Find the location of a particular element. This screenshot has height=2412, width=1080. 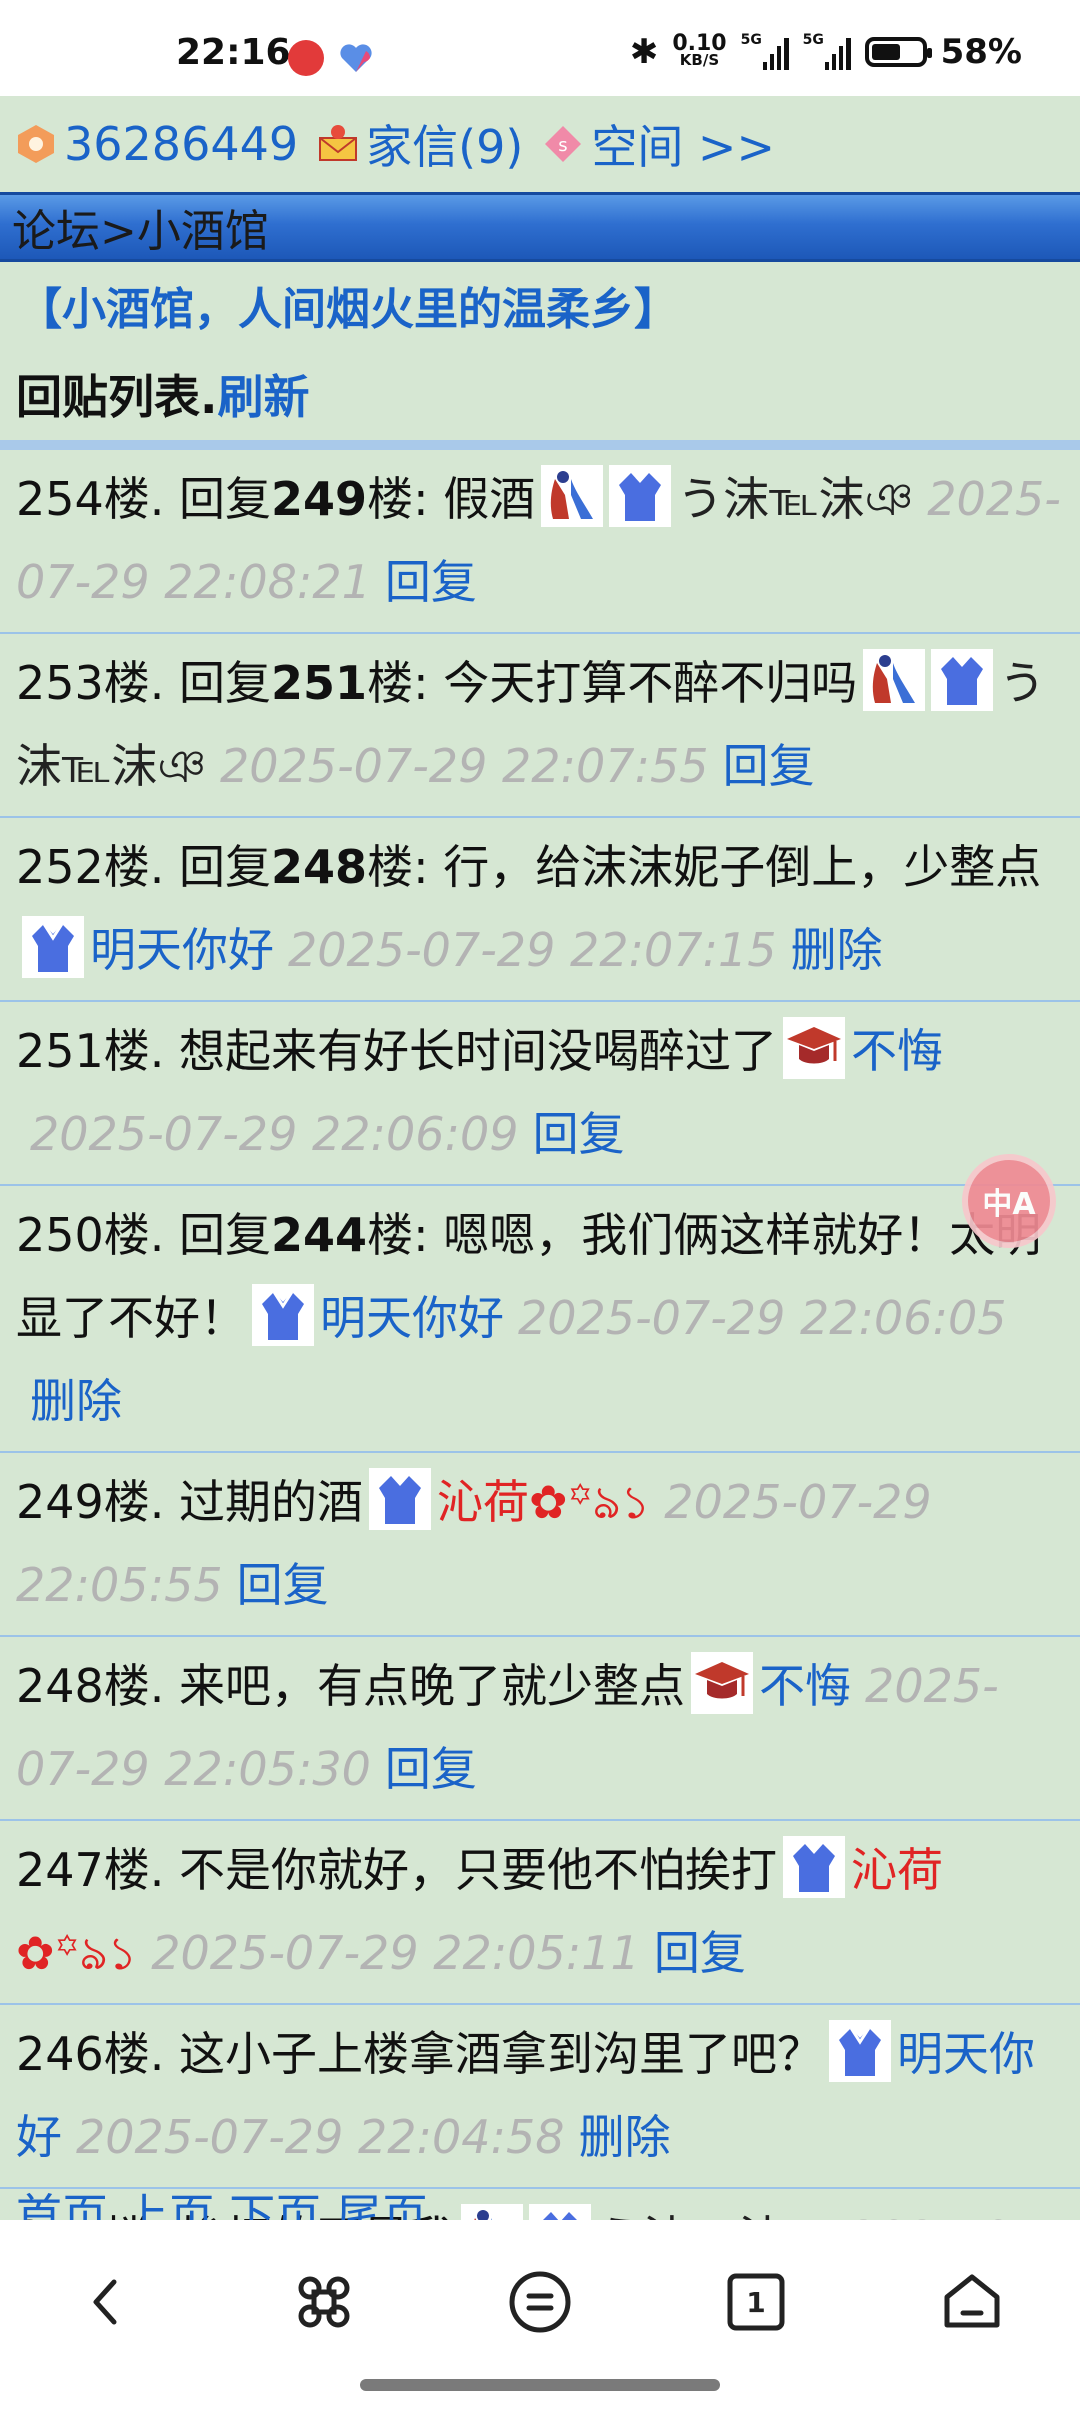

command-icon is located at coordinates (324, 2302).